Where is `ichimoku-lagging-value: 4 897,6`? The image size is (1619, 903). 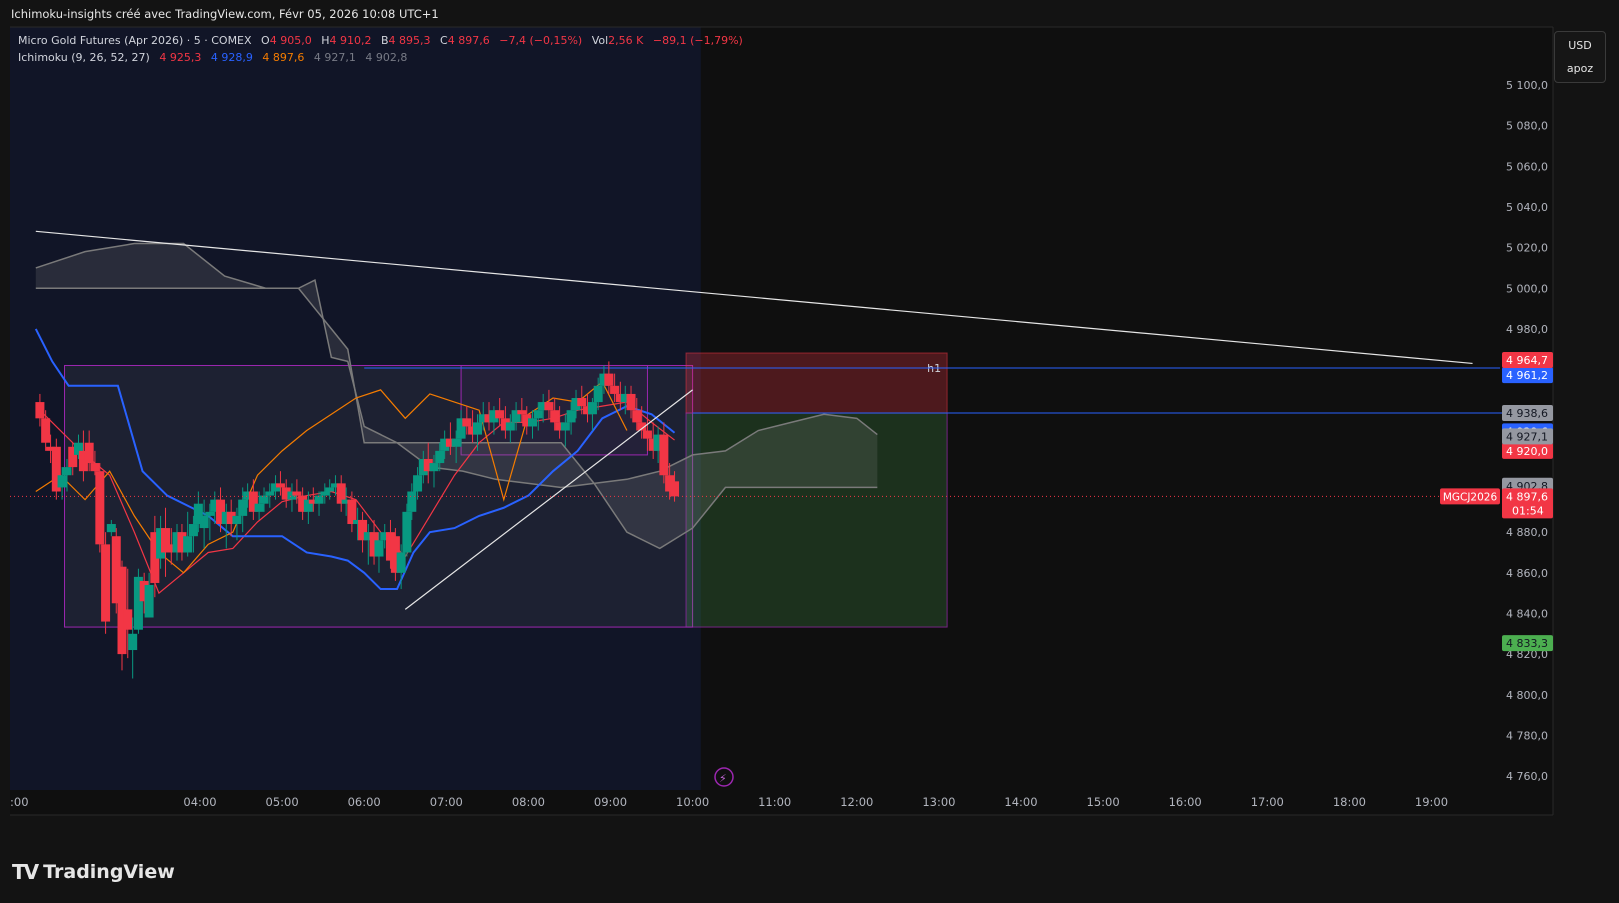 ichimoku-lagging-value: 4 897,6 is located at coordinates (283, 57).